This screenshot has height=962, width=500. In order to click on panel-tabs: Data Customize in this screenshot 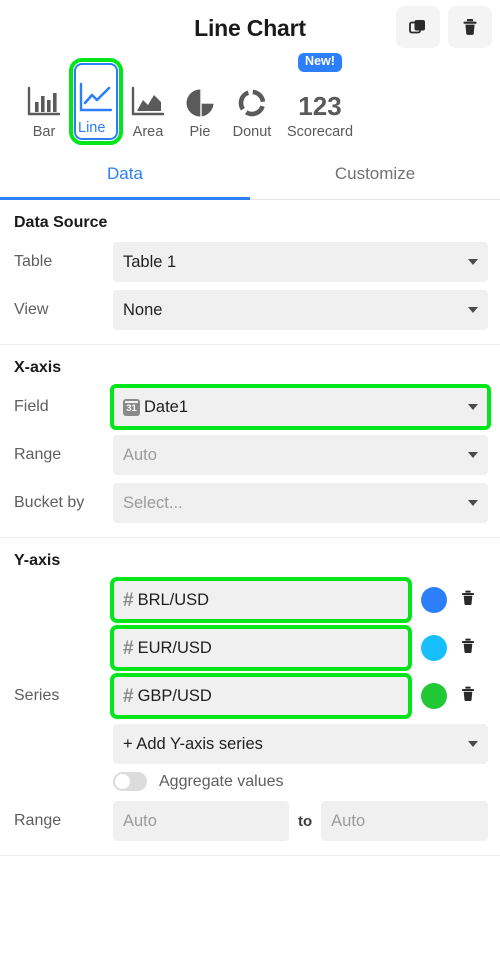, I will do `click(250, 174)`.